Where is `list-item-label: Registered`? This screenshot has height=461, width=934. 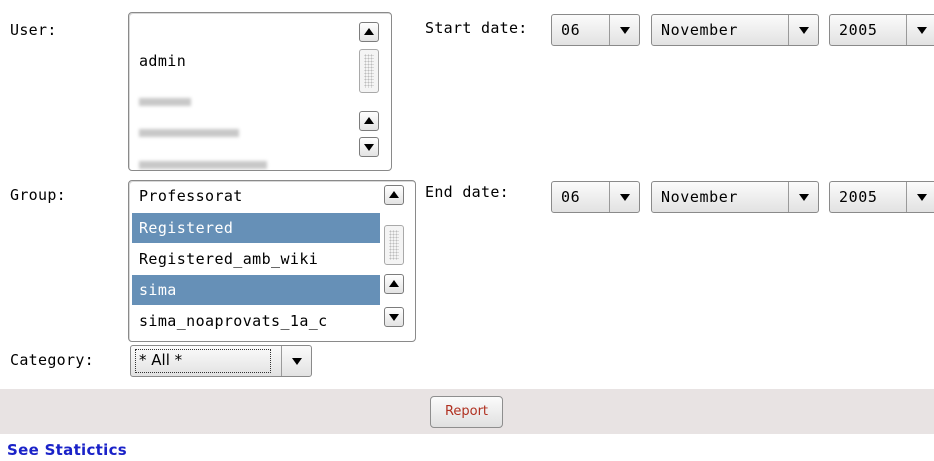
list-item-label: Registered is located at coordinates (186, 228).